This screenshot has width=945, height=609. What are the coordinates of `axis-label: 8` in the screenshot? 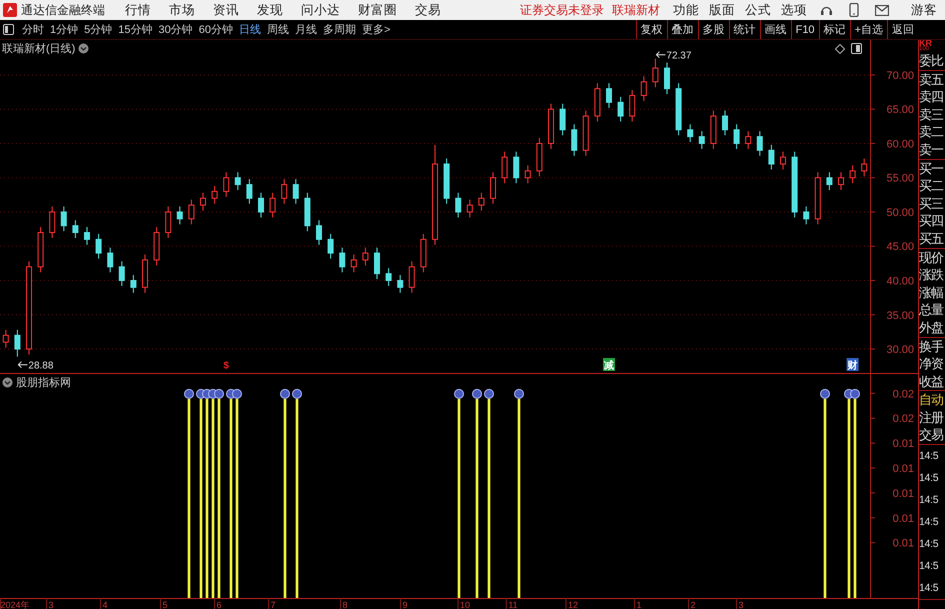 It's located at (345, 604).